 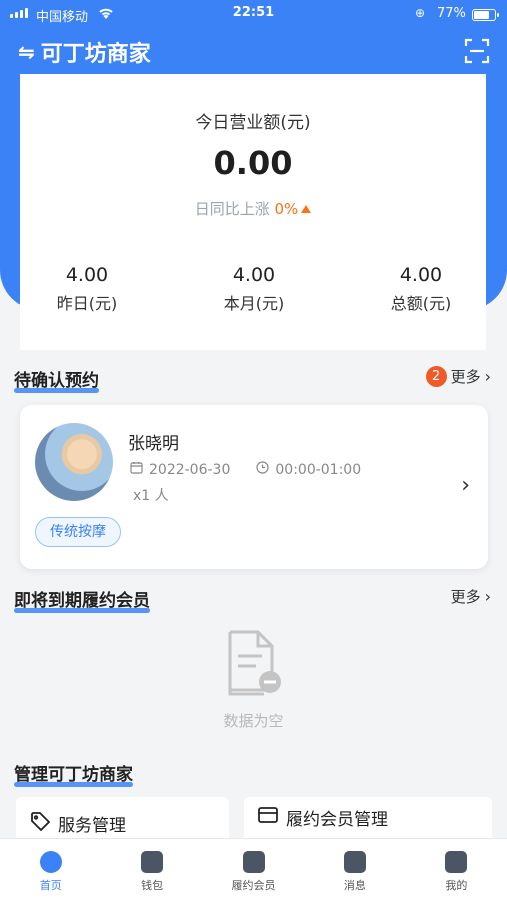 I want to click on tab-messages: 消息, so click(x=354, y=869).